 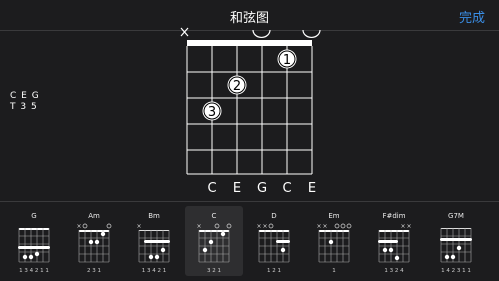 I want to click on svg-text: 1 3 4 2 1 1, so click(x=34, y=271).